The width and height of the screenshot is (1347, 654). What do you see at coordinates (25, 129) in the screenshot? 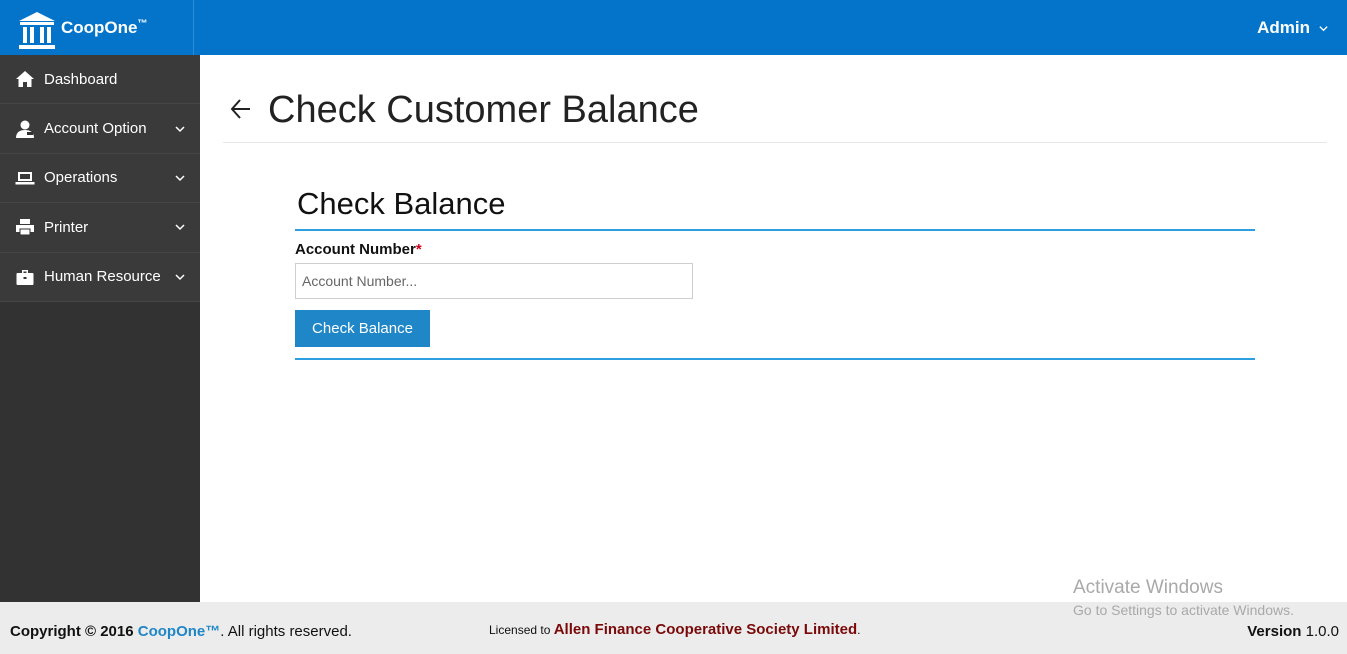
I see `user-icon` at bounding box center [25, 129].